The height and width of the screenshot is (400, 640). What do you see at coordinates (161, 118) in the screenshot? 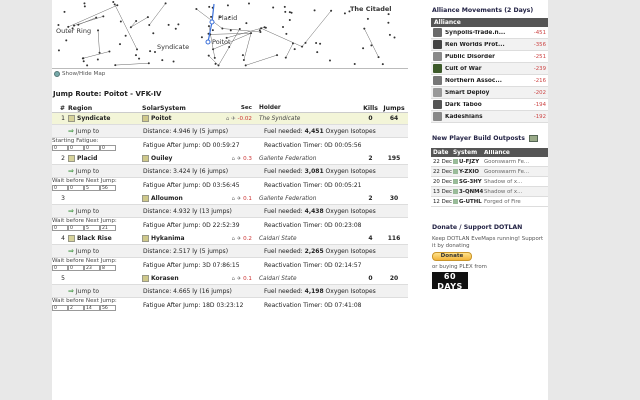
I see `solarsystem-link: Poitot` at bounding box center [161, 118].